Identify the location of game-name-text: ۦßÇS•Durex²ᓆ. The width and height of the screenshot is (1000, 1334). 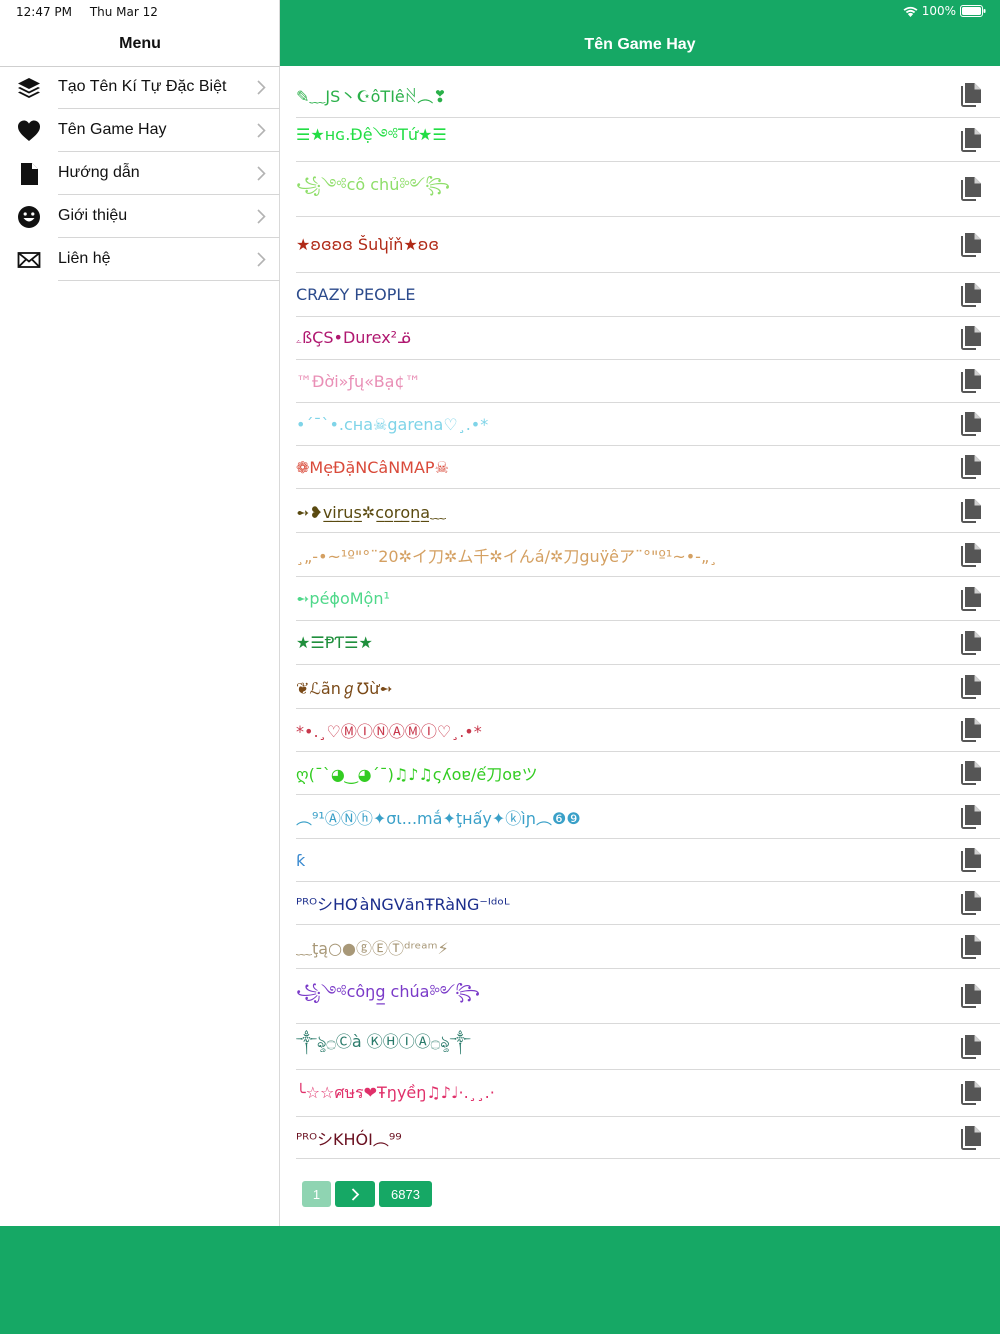
(353, 337).